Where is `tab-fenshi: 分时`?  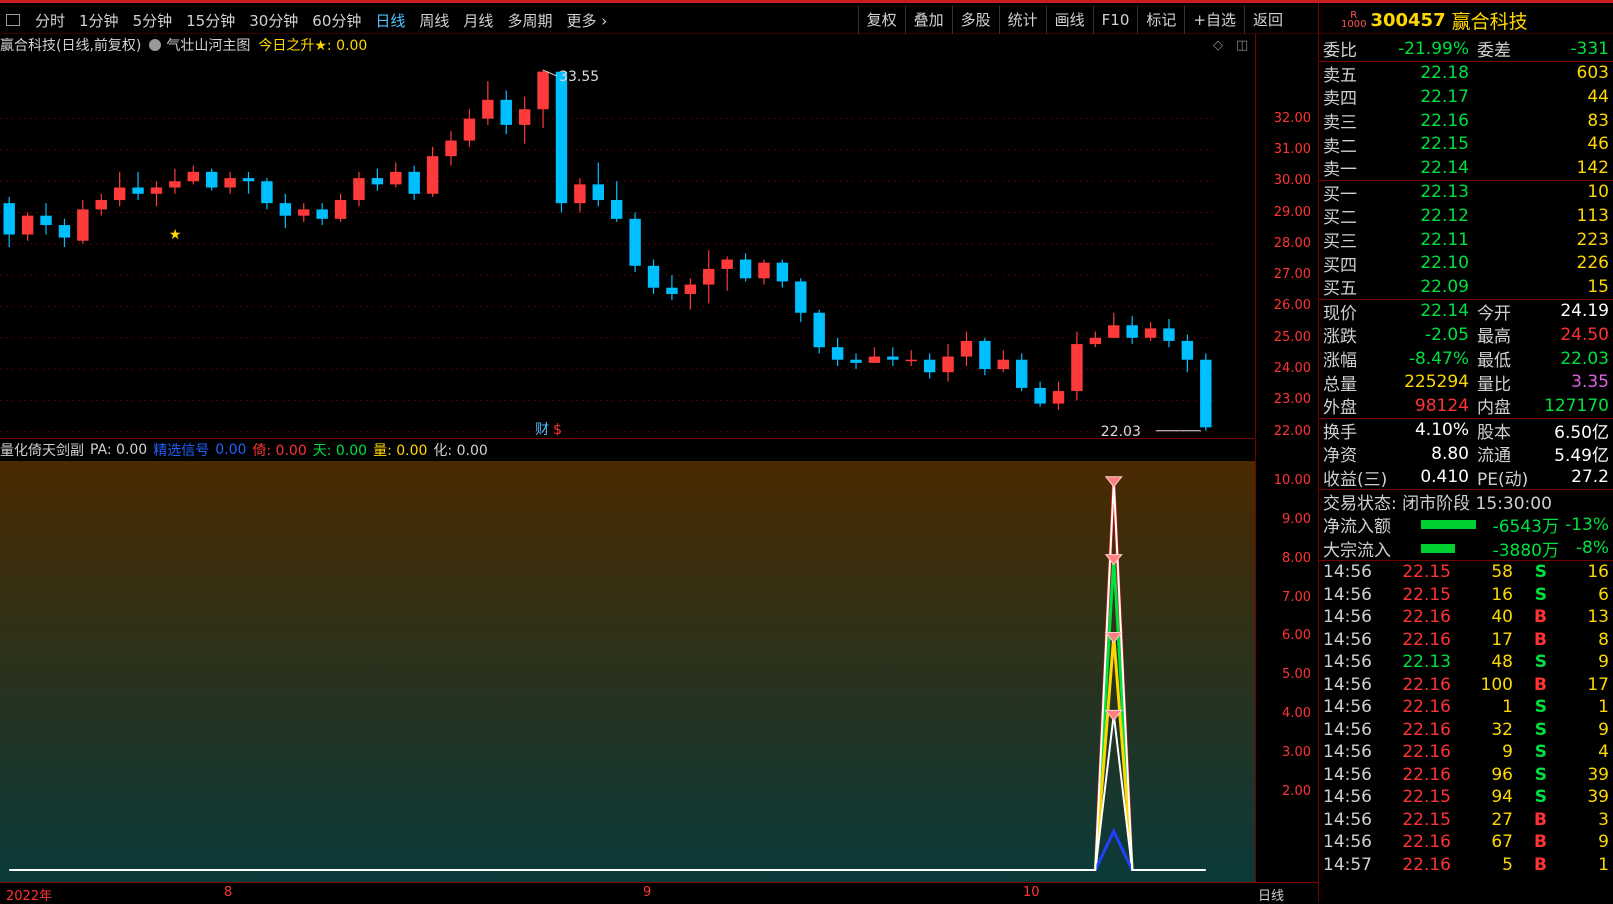 tab-fenshi: 分时 is located at coordinates (50, 20).